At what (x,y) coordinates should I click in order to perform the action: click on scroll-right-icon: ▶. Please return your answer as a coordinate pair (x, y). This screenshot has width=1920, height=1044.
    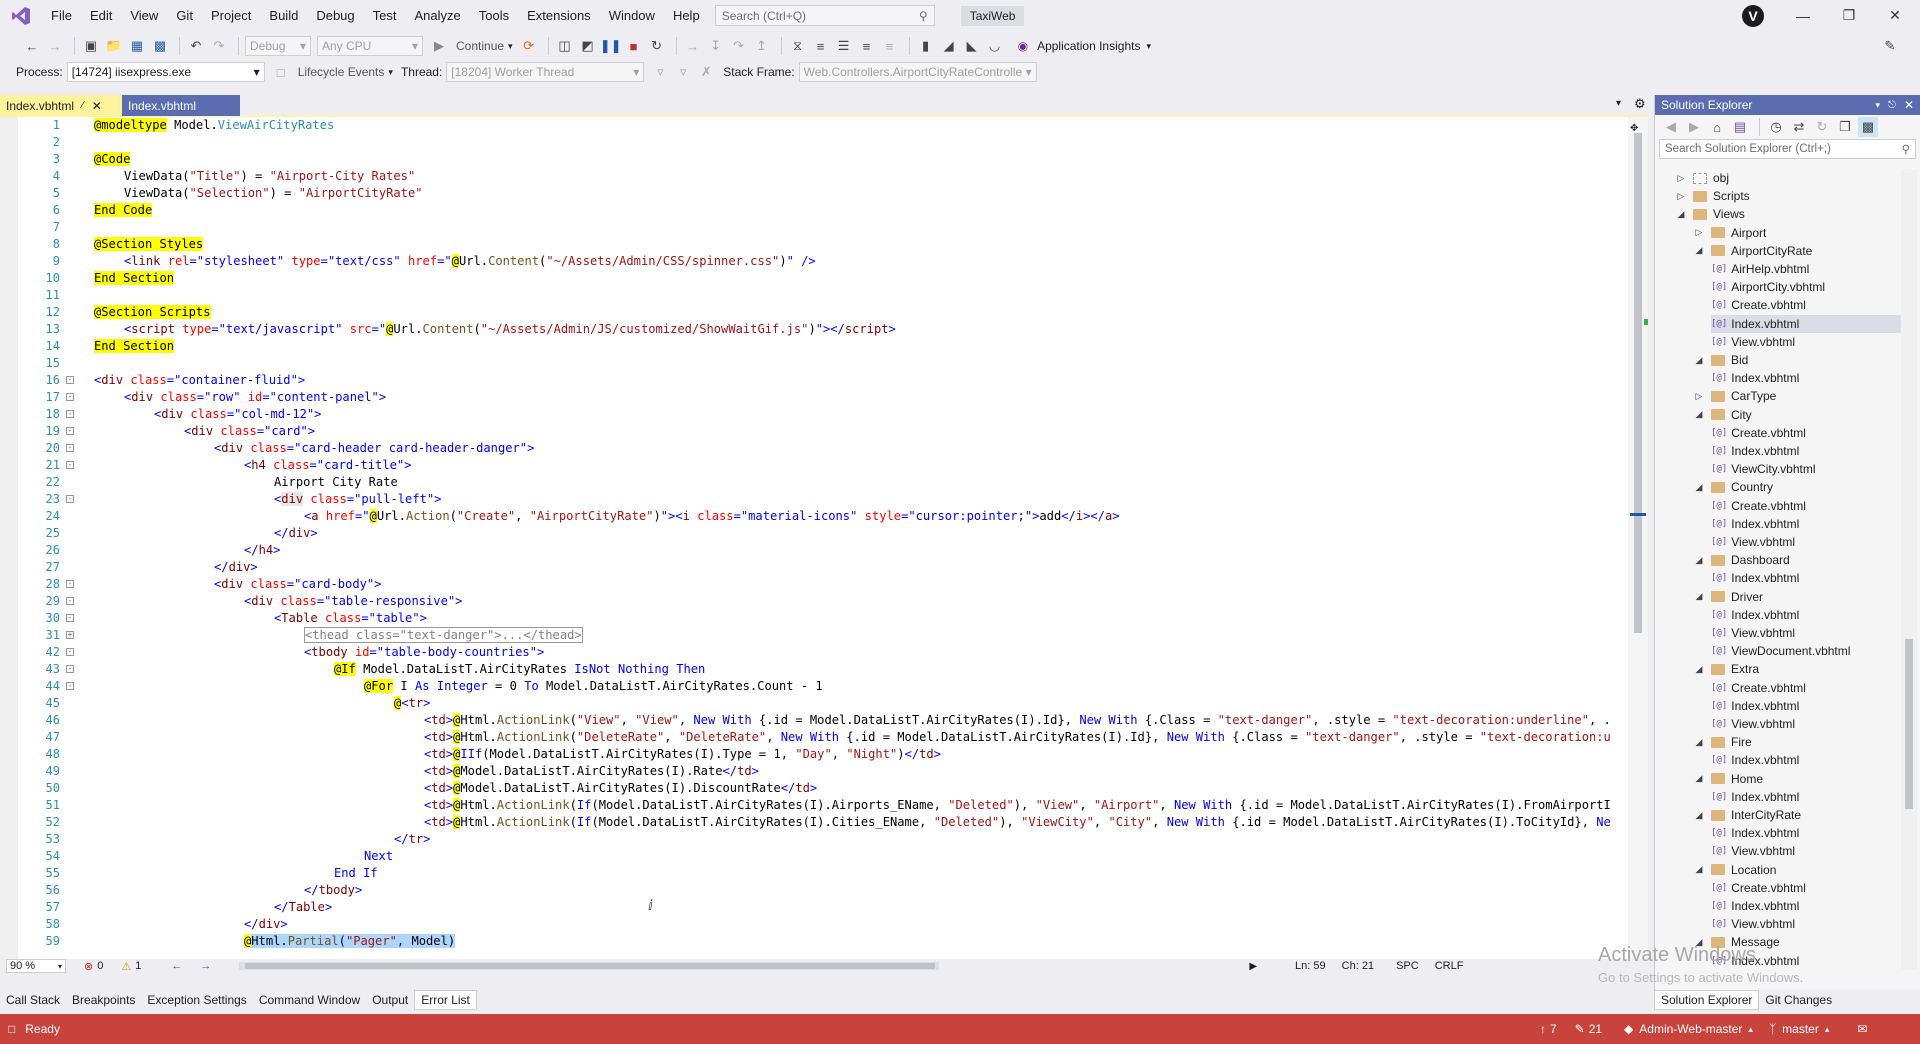
    Looking at the image, I should click on (1253, 966).